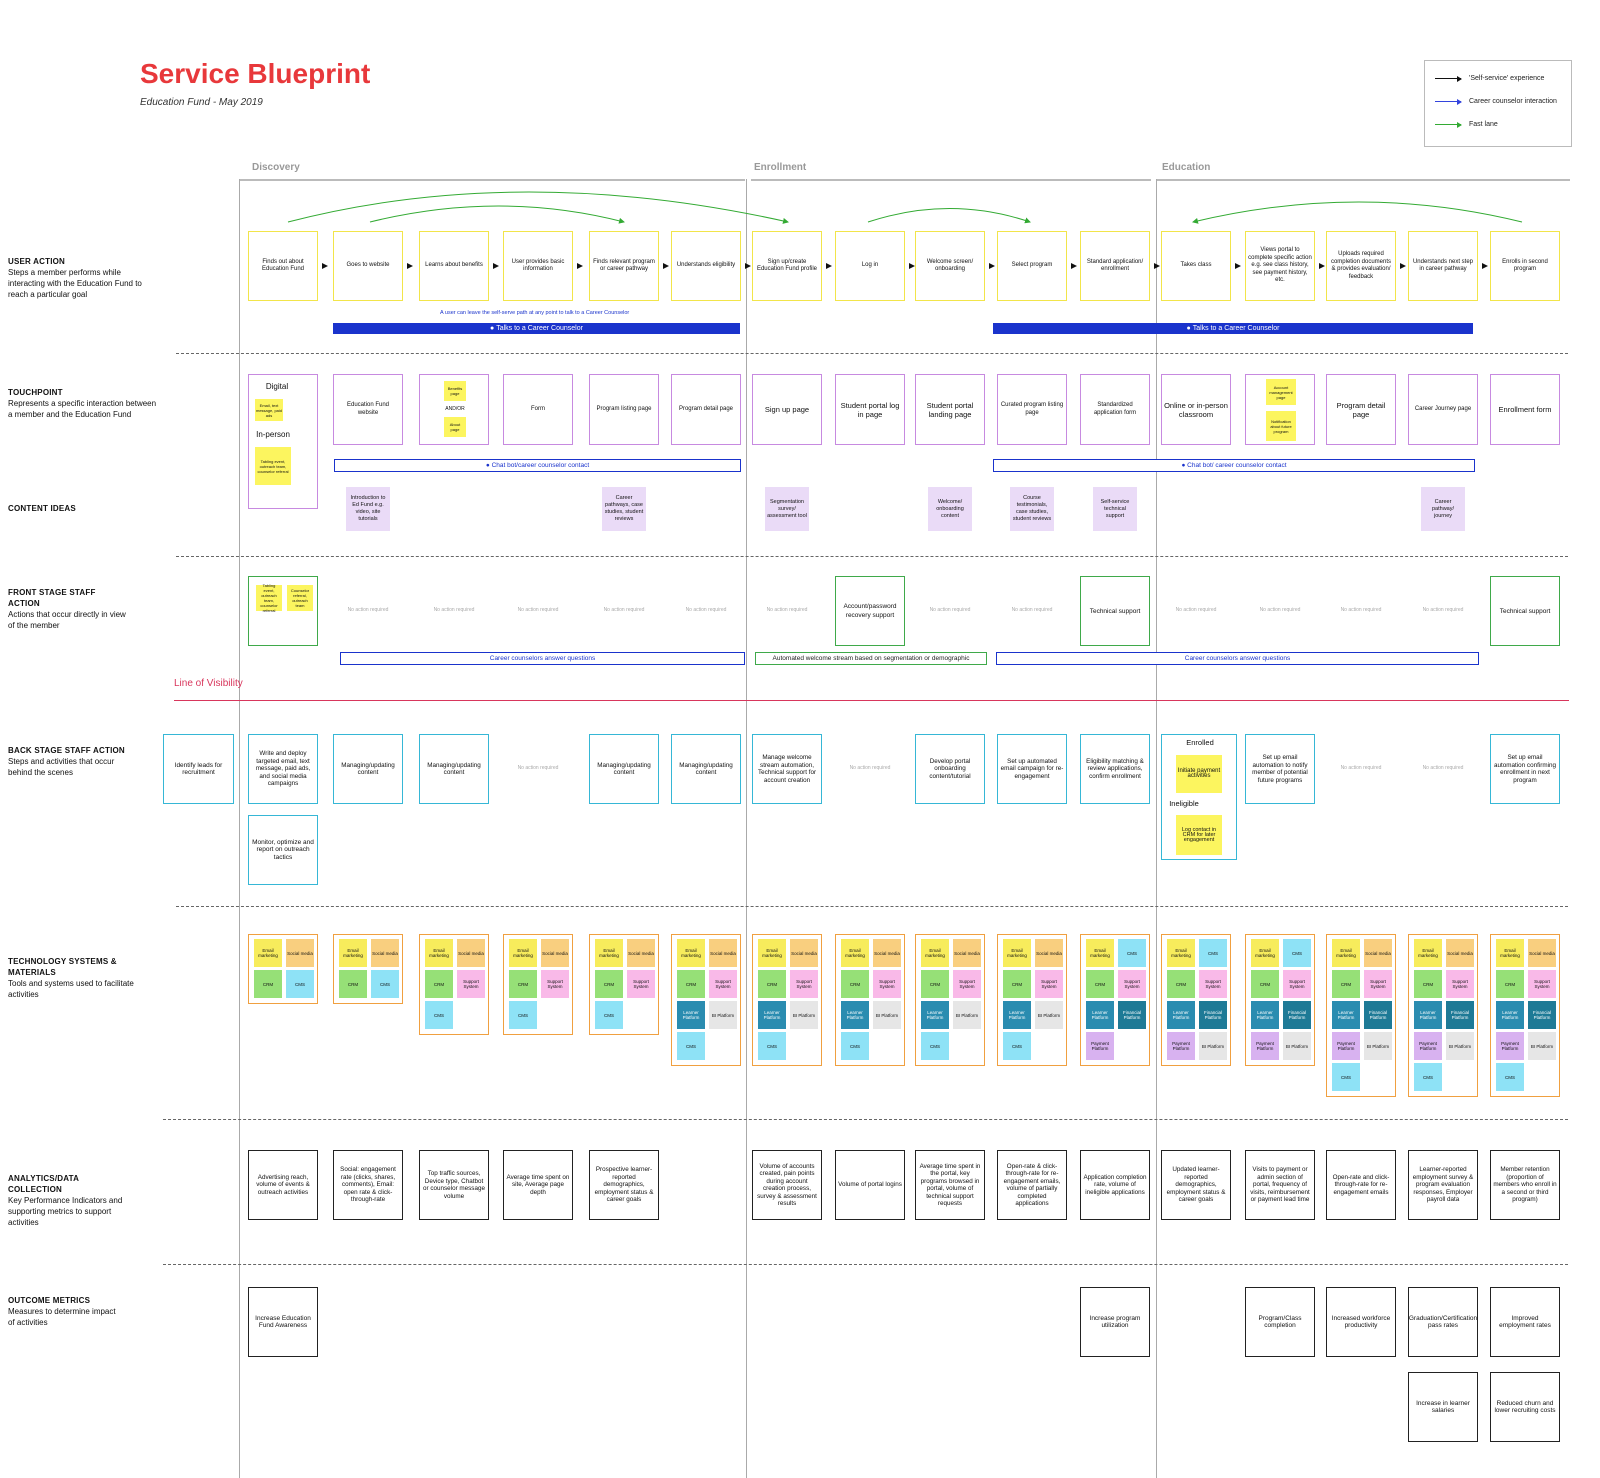 The height and width of the screenshot is (1478, 1600). What do you see at coordinates (1443, 509) in the screenshot?
I see `content-idea-note: Career pathway/ journey` at bounding box center [1443, 509].